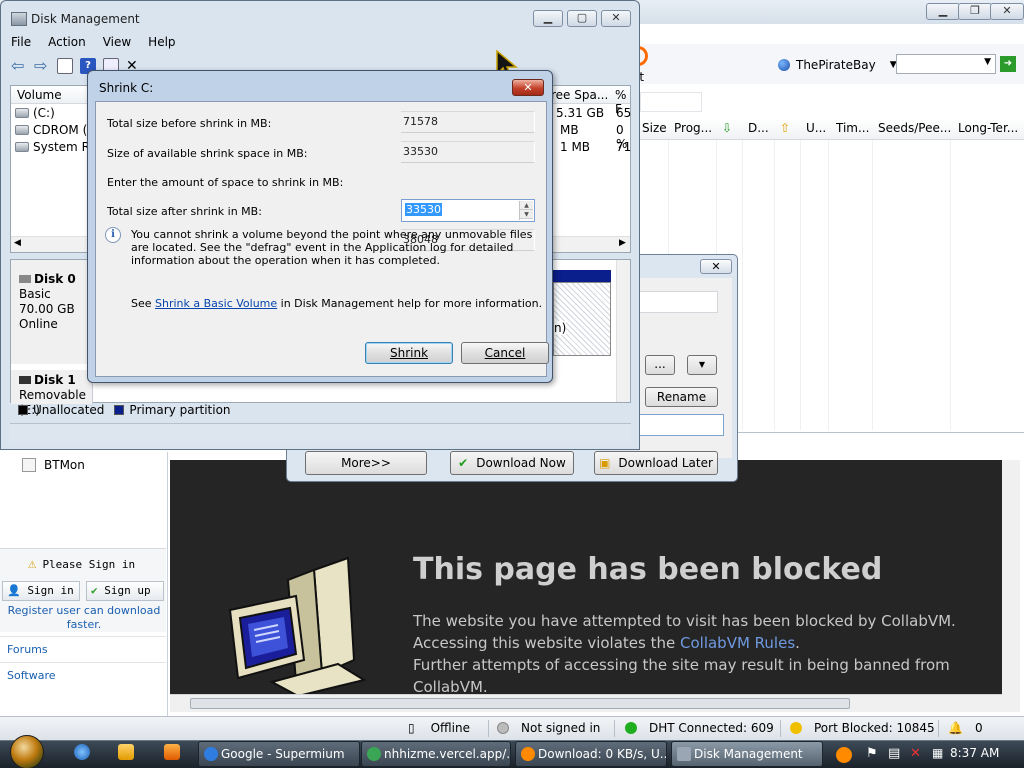 Image resolution: width=1024 pixels, height=768 pixels. Describe the element at coordinates (38, 324) in the screenshot. I see `disk0-status: Online` at that location.